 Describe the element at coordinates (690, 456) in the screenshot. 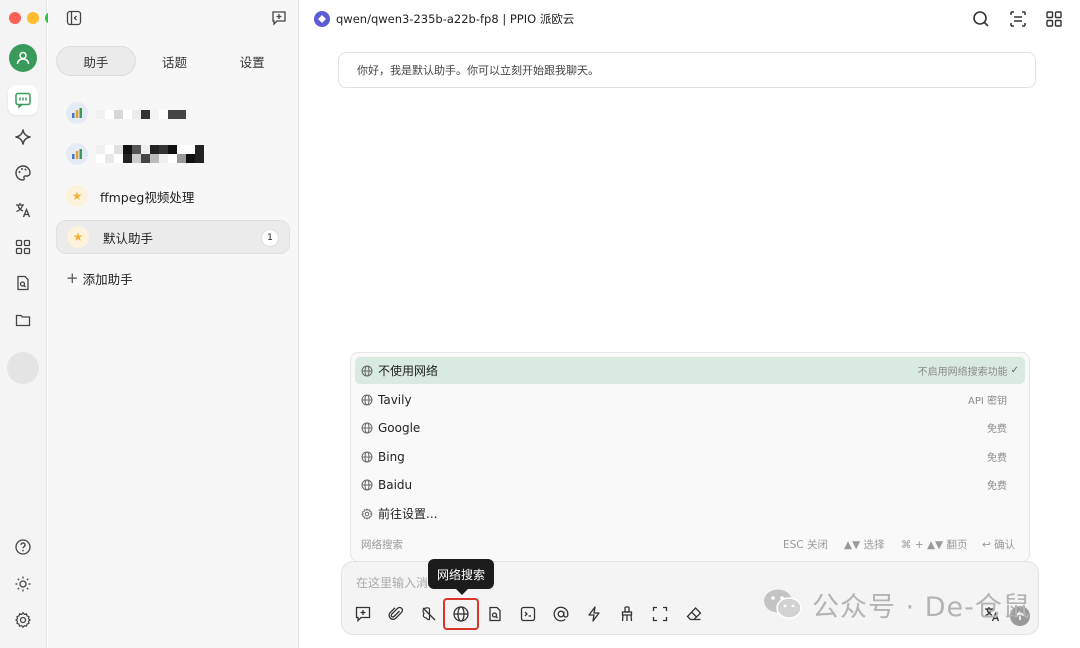

I see `search-option-bing: Bing 免费` at that location.